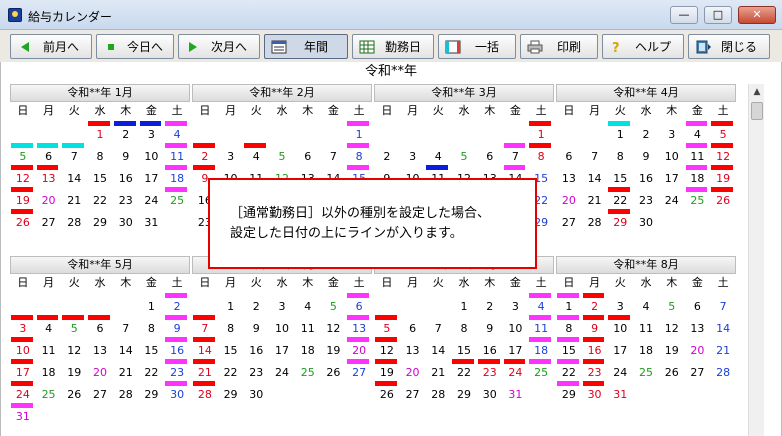 The height and width of the screenshot is (436, 782). What do you see at coordinates (100, 219) in the screenshot?
I see `day-cell: 29` at bounding box center [100, 219].